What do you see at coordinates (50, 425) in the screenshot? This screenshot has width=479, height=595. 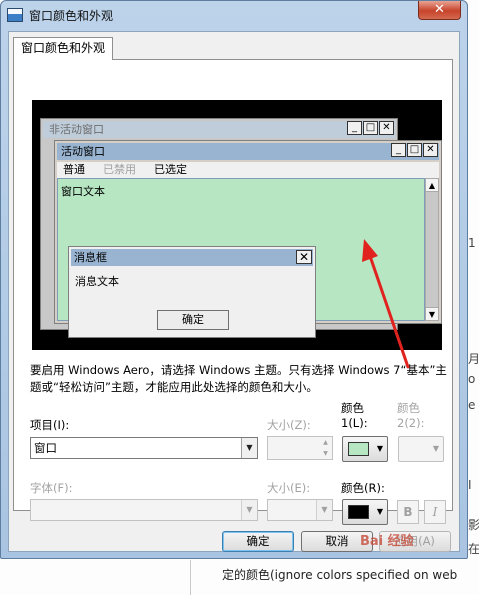 I see `item-label: 项目(I):` at bounding box center [50, 425].